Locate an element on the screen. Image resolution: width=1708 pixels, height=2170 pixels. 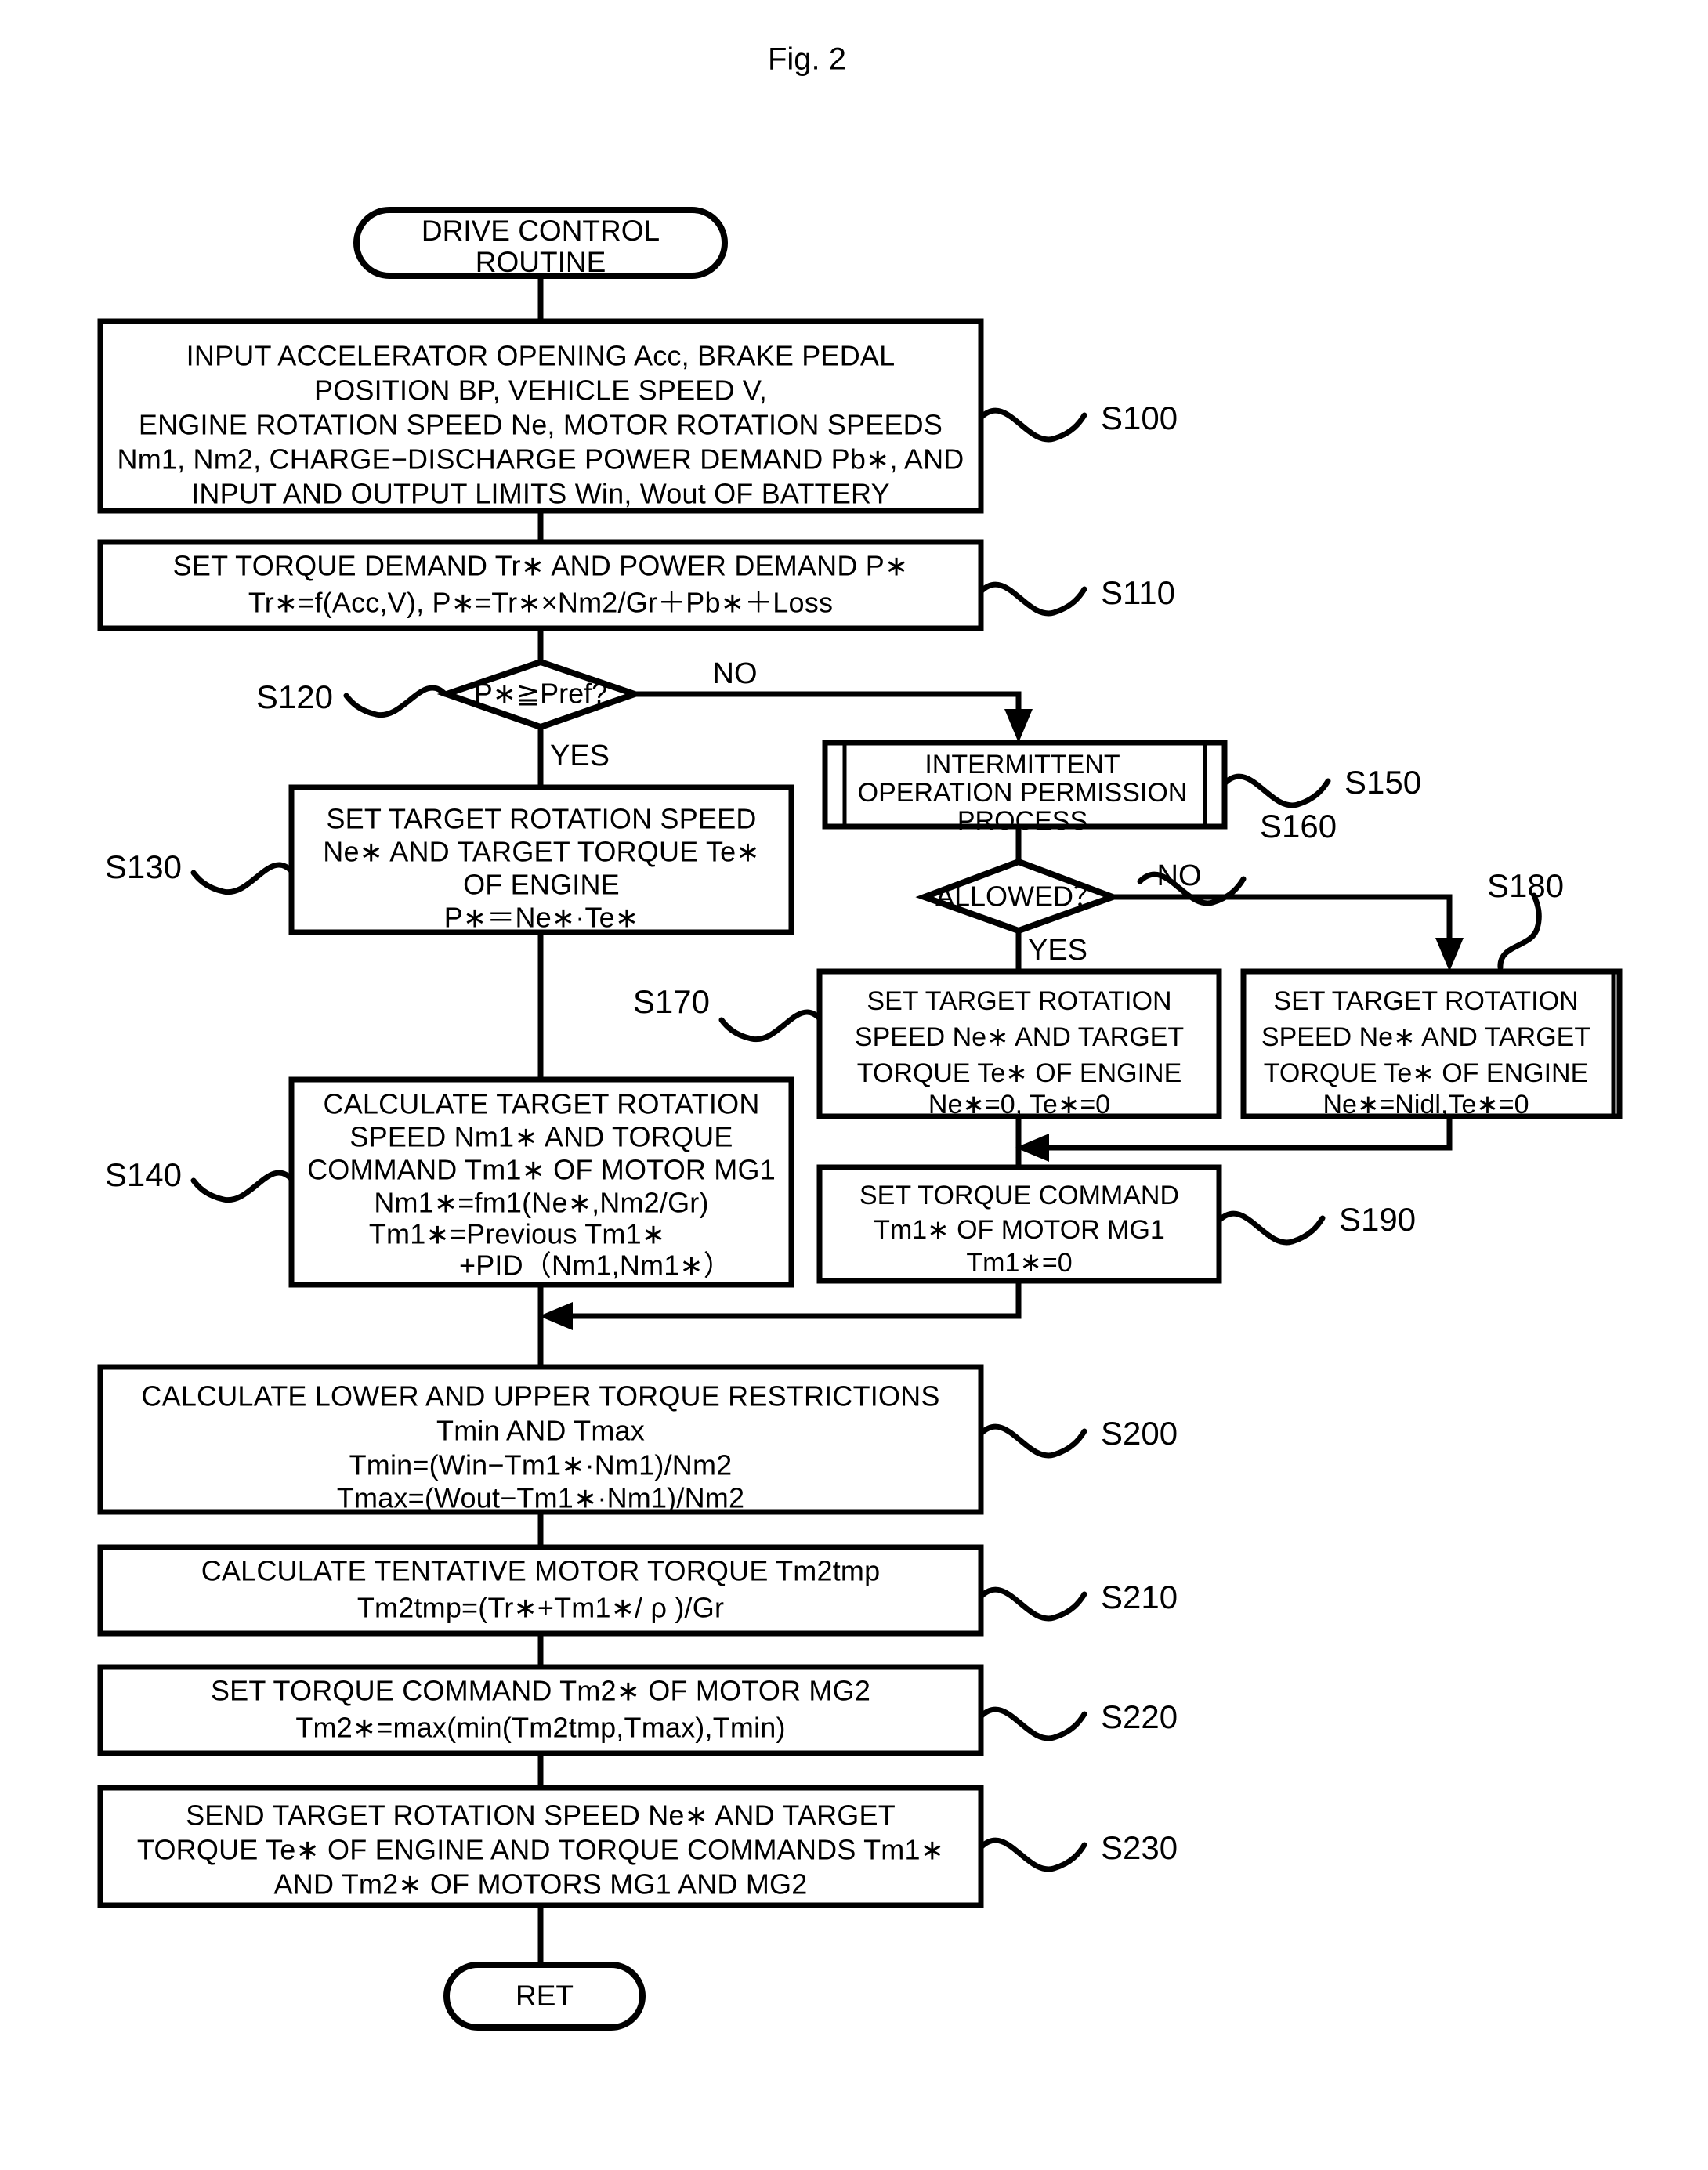
s140-line-3: COMMAND Tm1∗ OF MOTOR MG1 is located at coordinates (541, 1170).